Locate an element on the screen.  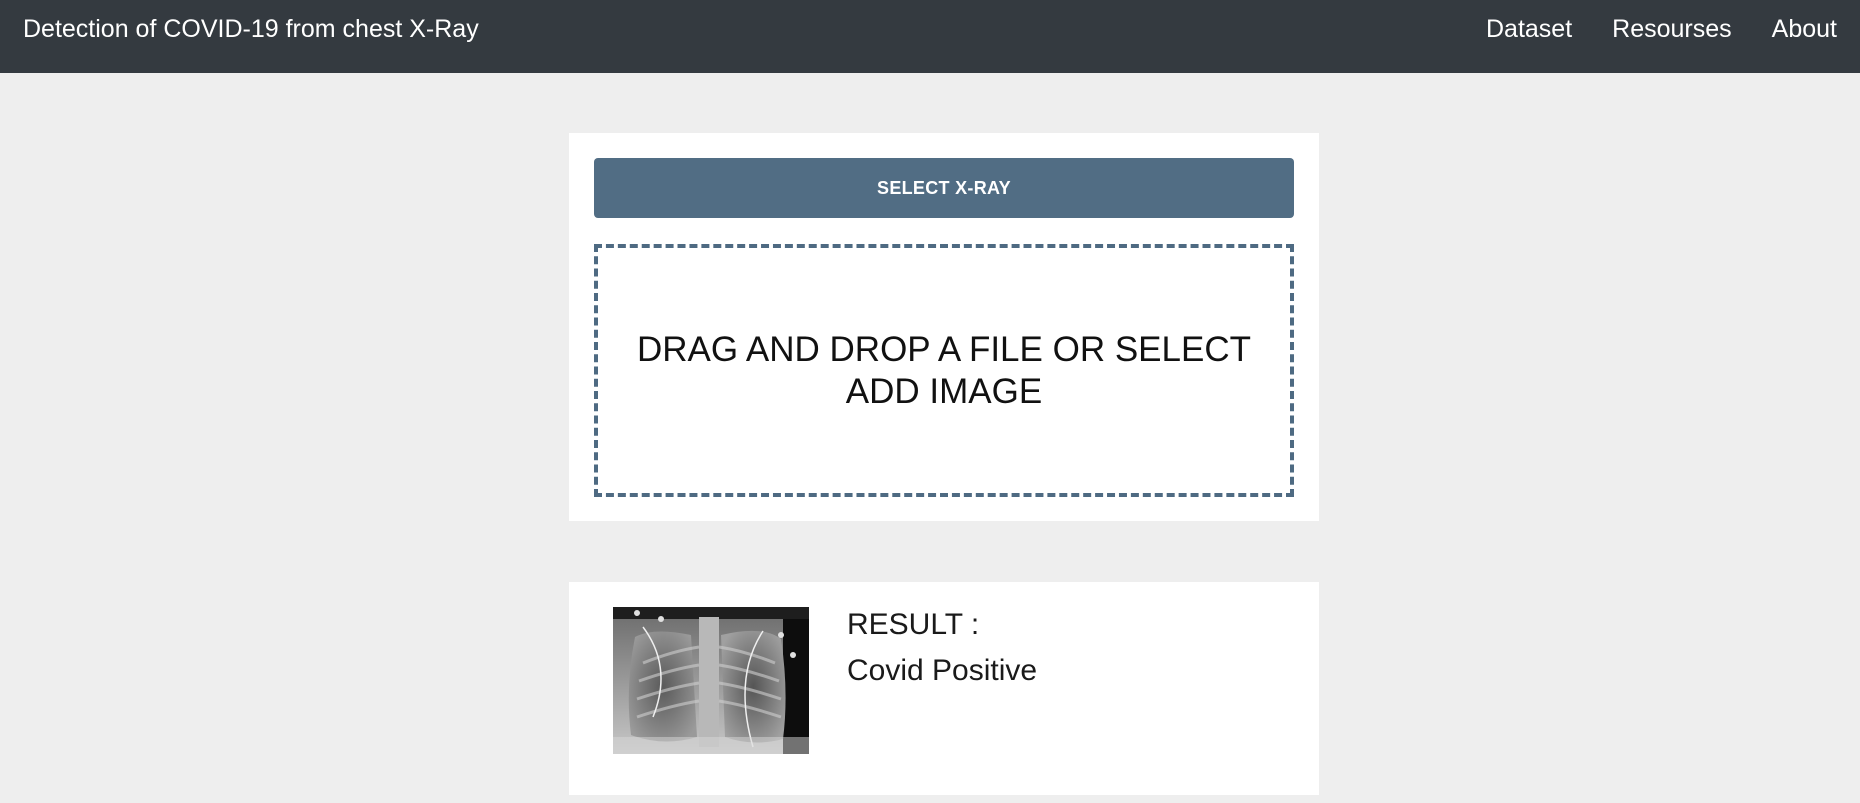
nav-links: Dataset Resourses About is located at coordinates (1661, 29).